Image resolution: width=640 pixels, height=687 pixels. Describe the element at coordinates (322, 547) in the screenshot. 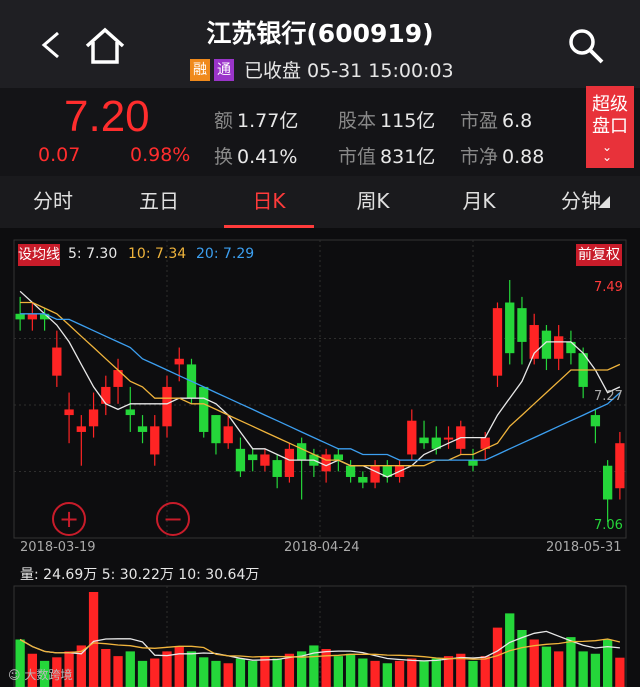

I see `date-mid: 2018-04-24` at that location.